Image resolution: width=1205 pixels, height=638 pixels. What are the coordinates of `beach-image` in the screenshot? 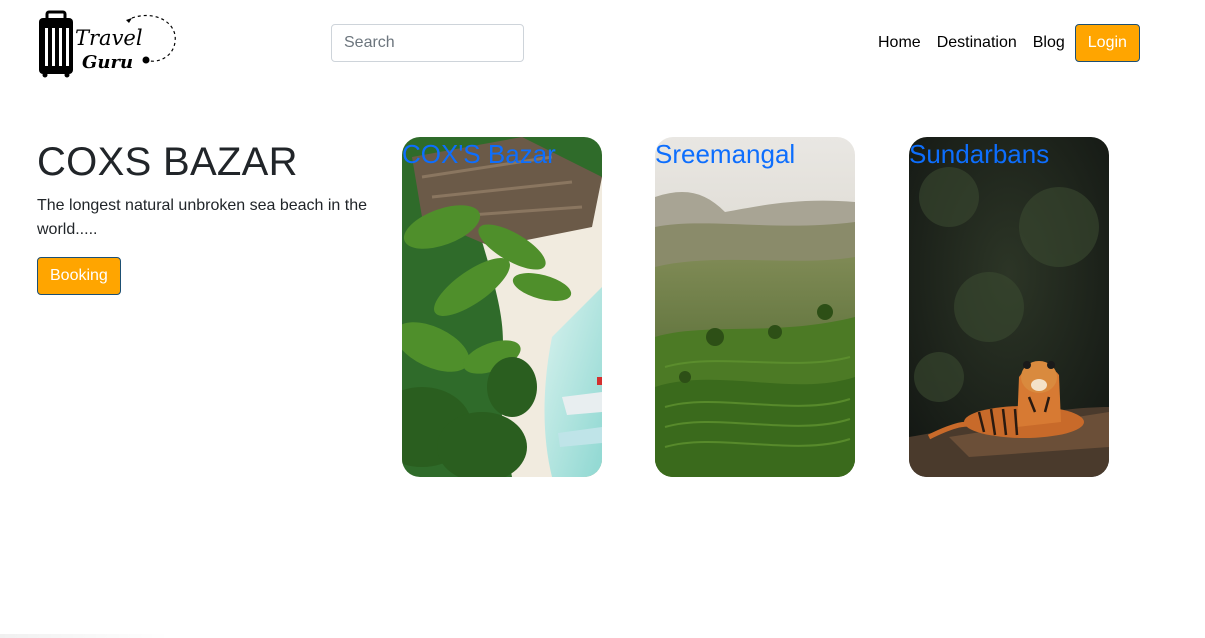 It's located at (502, 307).